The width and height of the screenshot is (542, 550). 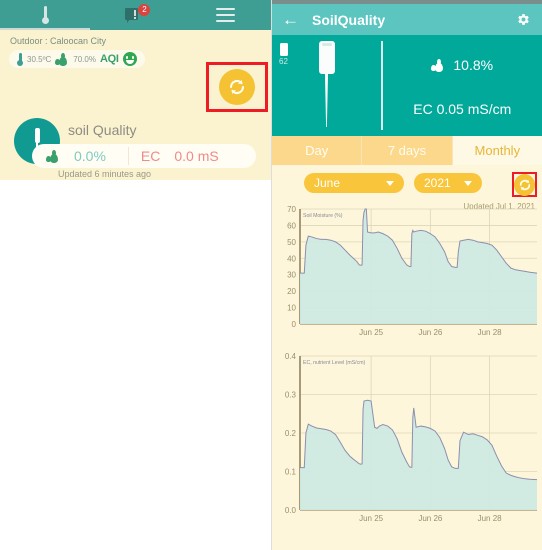 What do you see at coordinates (291, 356) in the screenshot?
I see `svg-text: 0.4` at bounding box center [291, 356].